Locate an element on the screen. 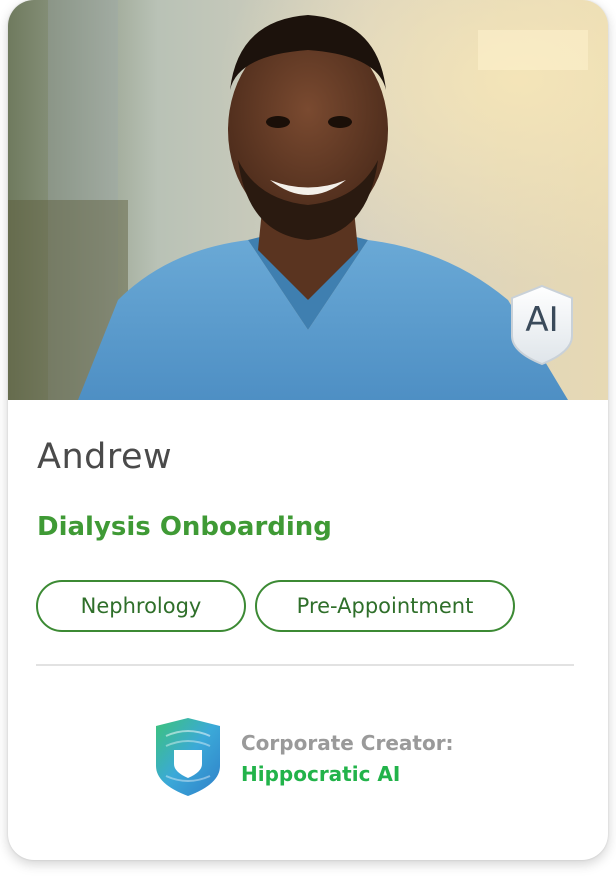  ai-badge-label: AI is located at coordinates (542, 320).